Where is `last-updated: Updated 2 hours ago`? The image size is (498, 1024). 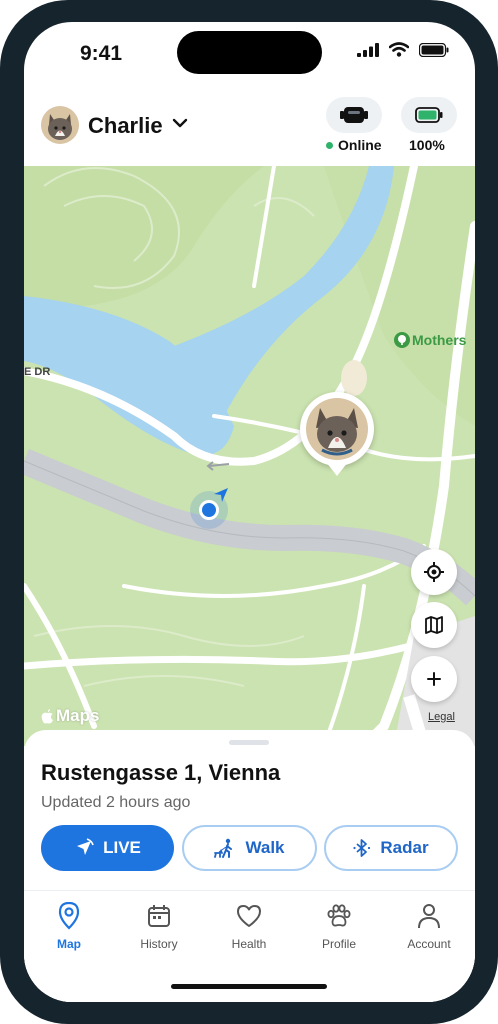
last-updated: Updated 2 hours ago is located at coordinates (116, 802).